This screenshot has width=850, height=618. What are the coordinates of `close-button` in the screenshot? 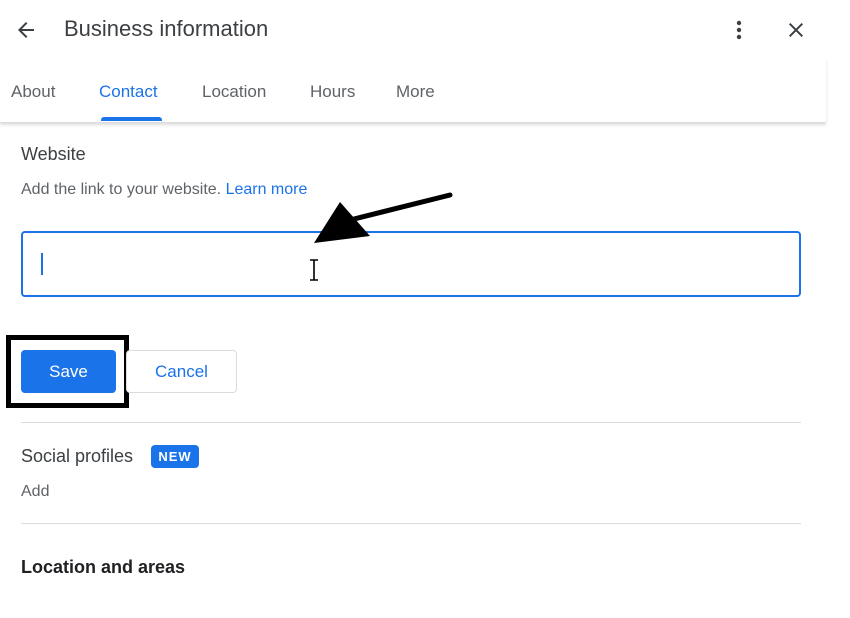 It's located at (796, 30).